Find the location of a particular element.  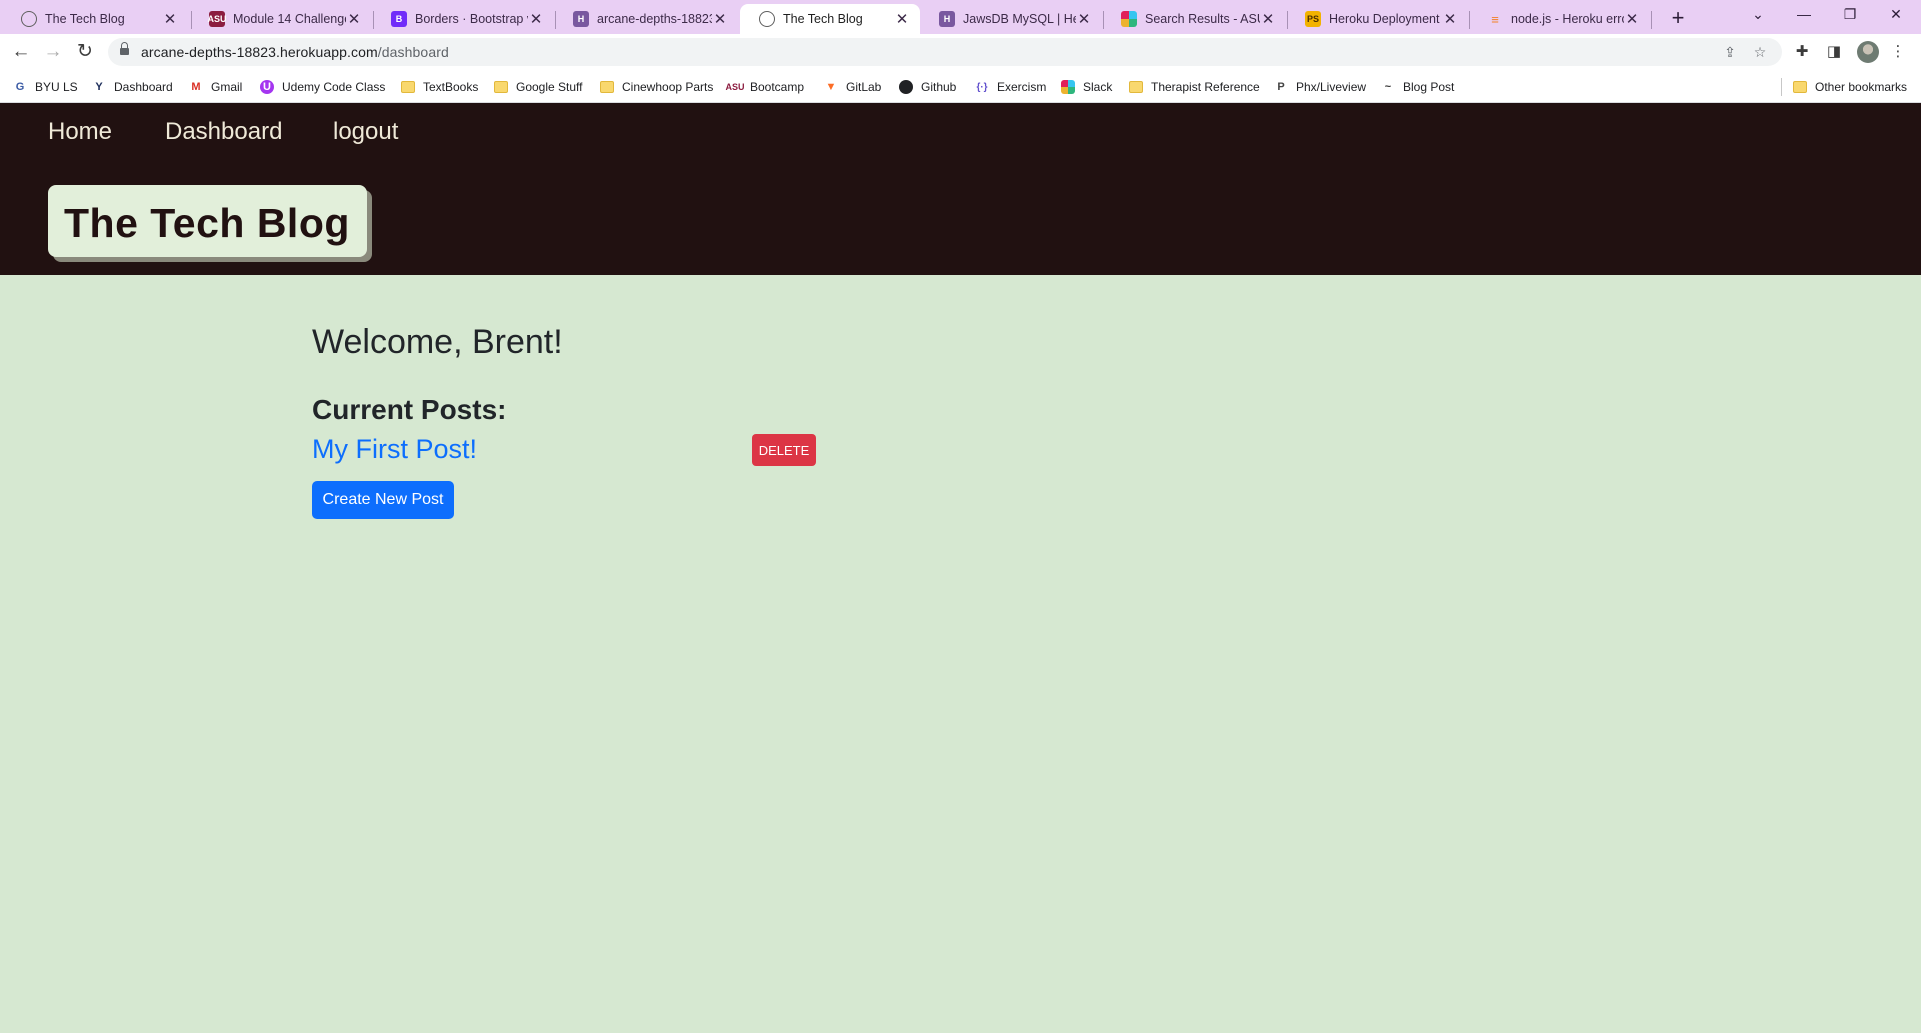

site-brand: The Tech Blog is located at coordinates (207, 221).